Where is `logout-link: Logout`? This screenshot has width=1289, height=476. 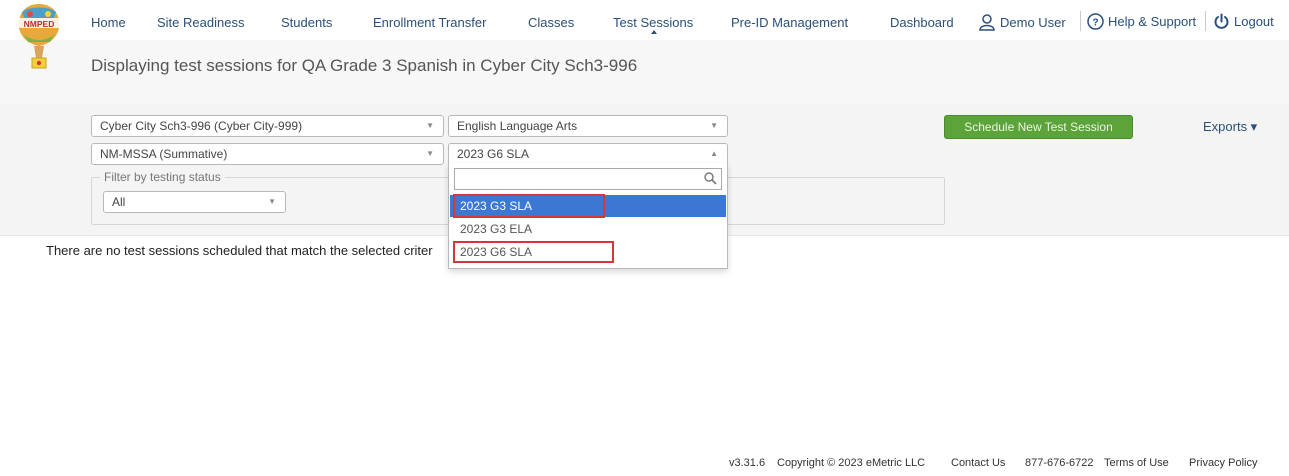 logout-link: Logout is located at coordinates (1243, 21).